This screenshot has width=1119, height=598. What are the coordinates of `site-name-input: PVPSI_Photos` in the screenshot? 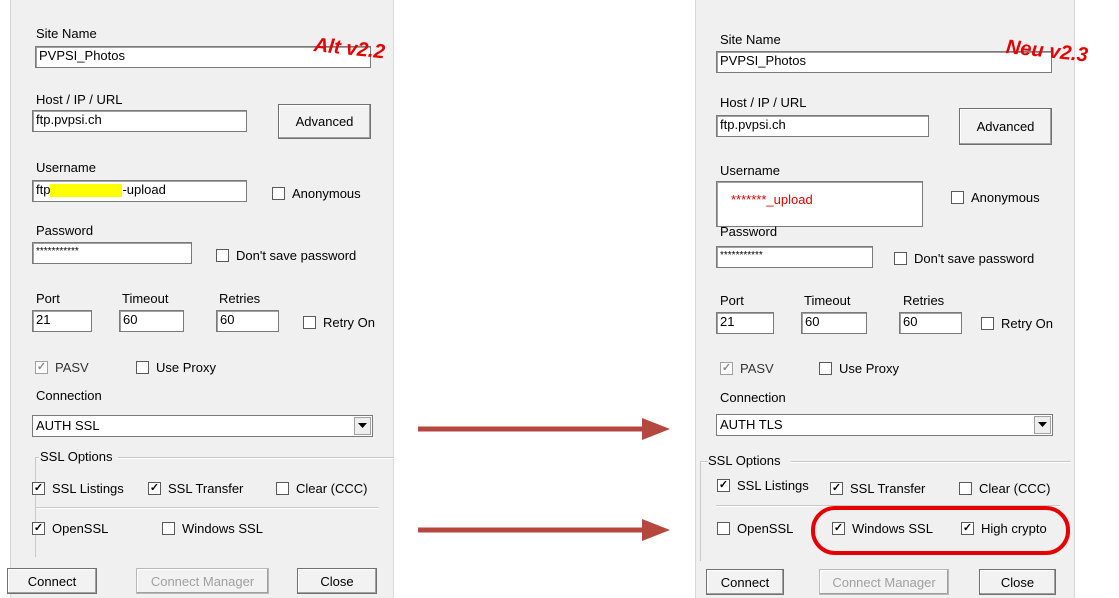 It's located at (884, 62).